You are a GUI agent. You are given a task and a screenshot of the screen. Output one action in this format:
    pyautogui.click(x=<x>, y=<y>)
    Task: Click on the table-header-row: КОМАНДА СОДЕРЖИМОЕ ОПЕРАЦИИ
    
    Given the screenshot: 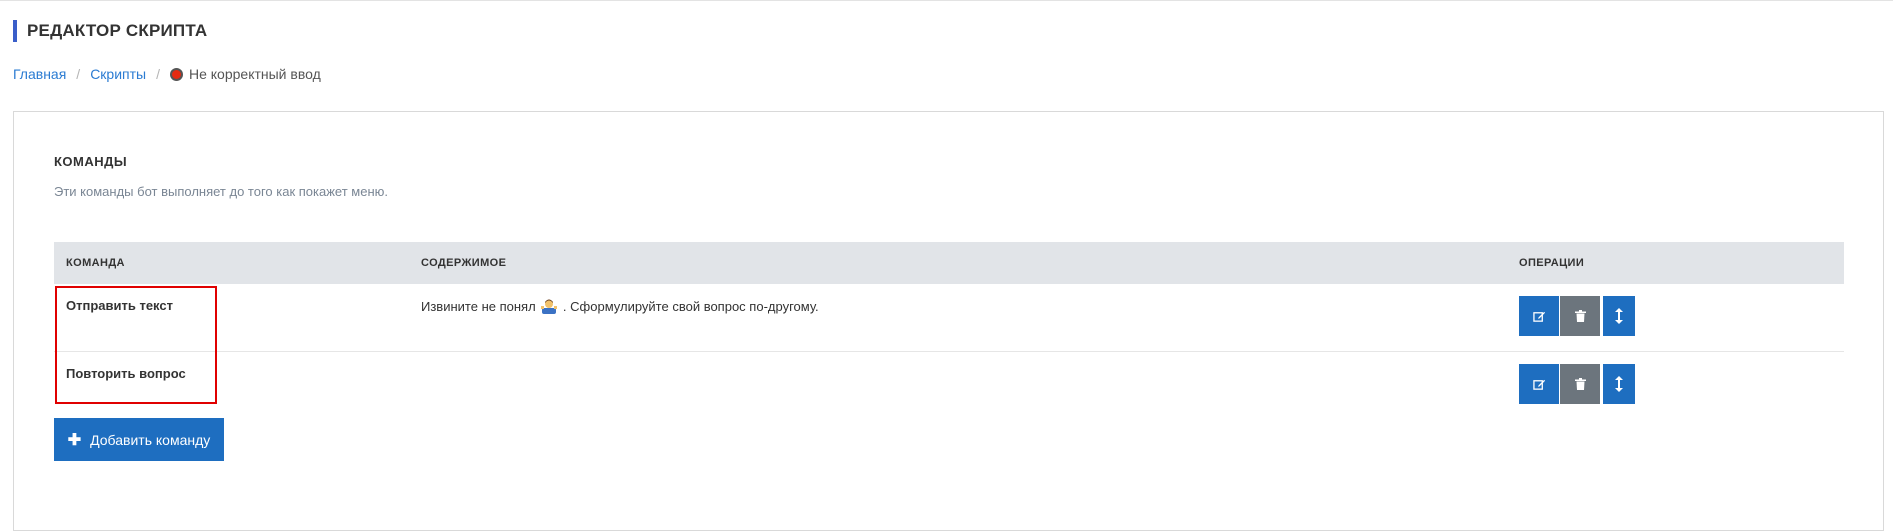 What is the action you would take?
    pyautogui.click(x=949, y=263)
    